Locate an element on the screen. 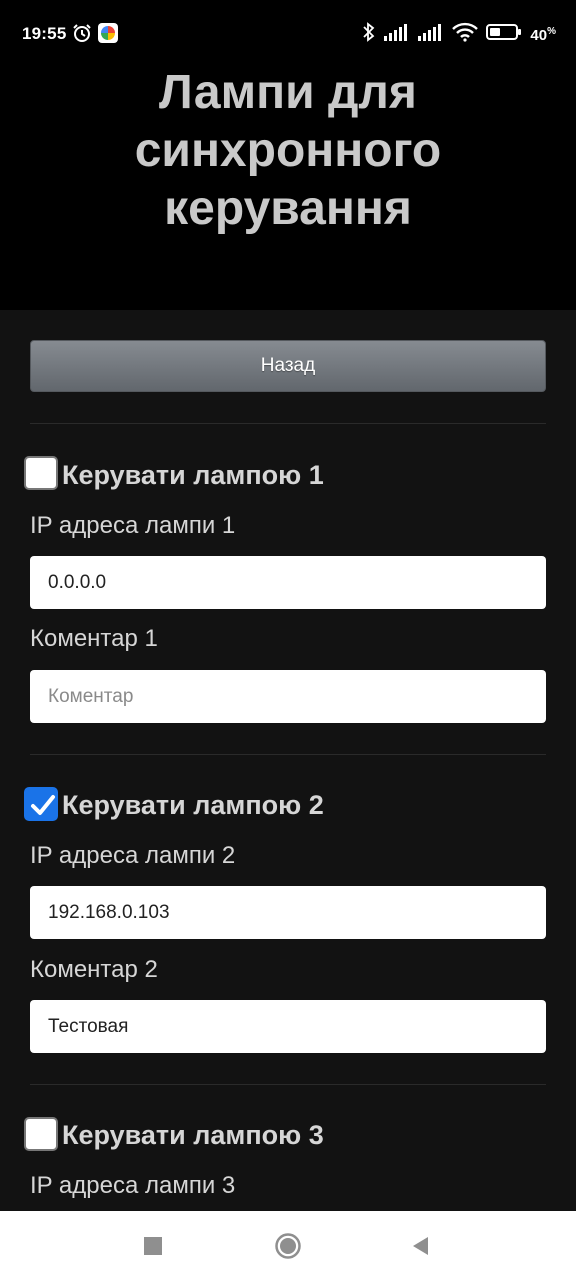 The height and width of the screenshot is (1280, 576). square-icon is located at coordinates (153, 1245).